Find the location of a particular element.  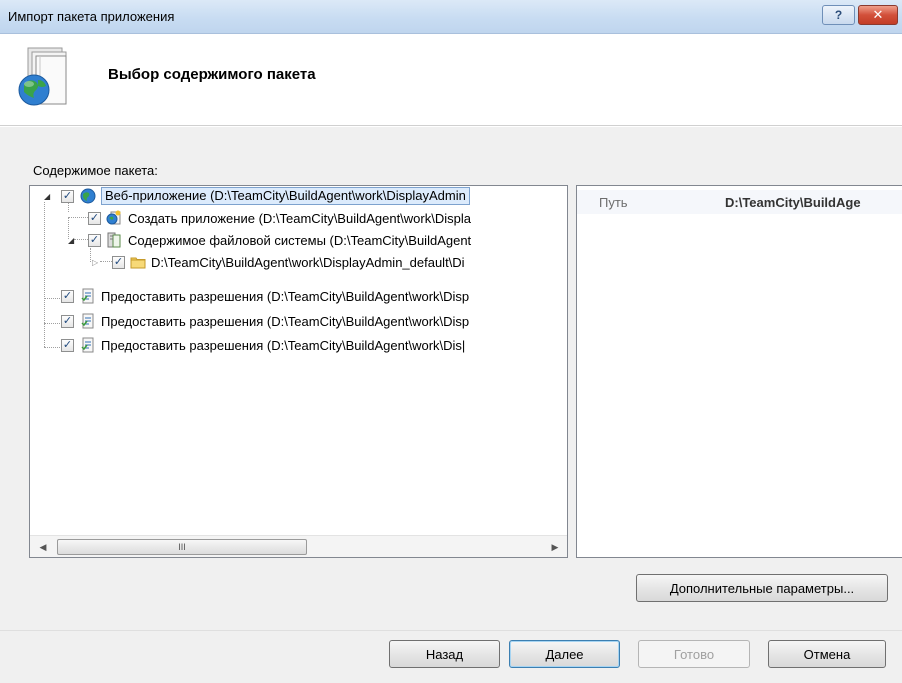

create-app-icon is located at coordinates (113, 217).